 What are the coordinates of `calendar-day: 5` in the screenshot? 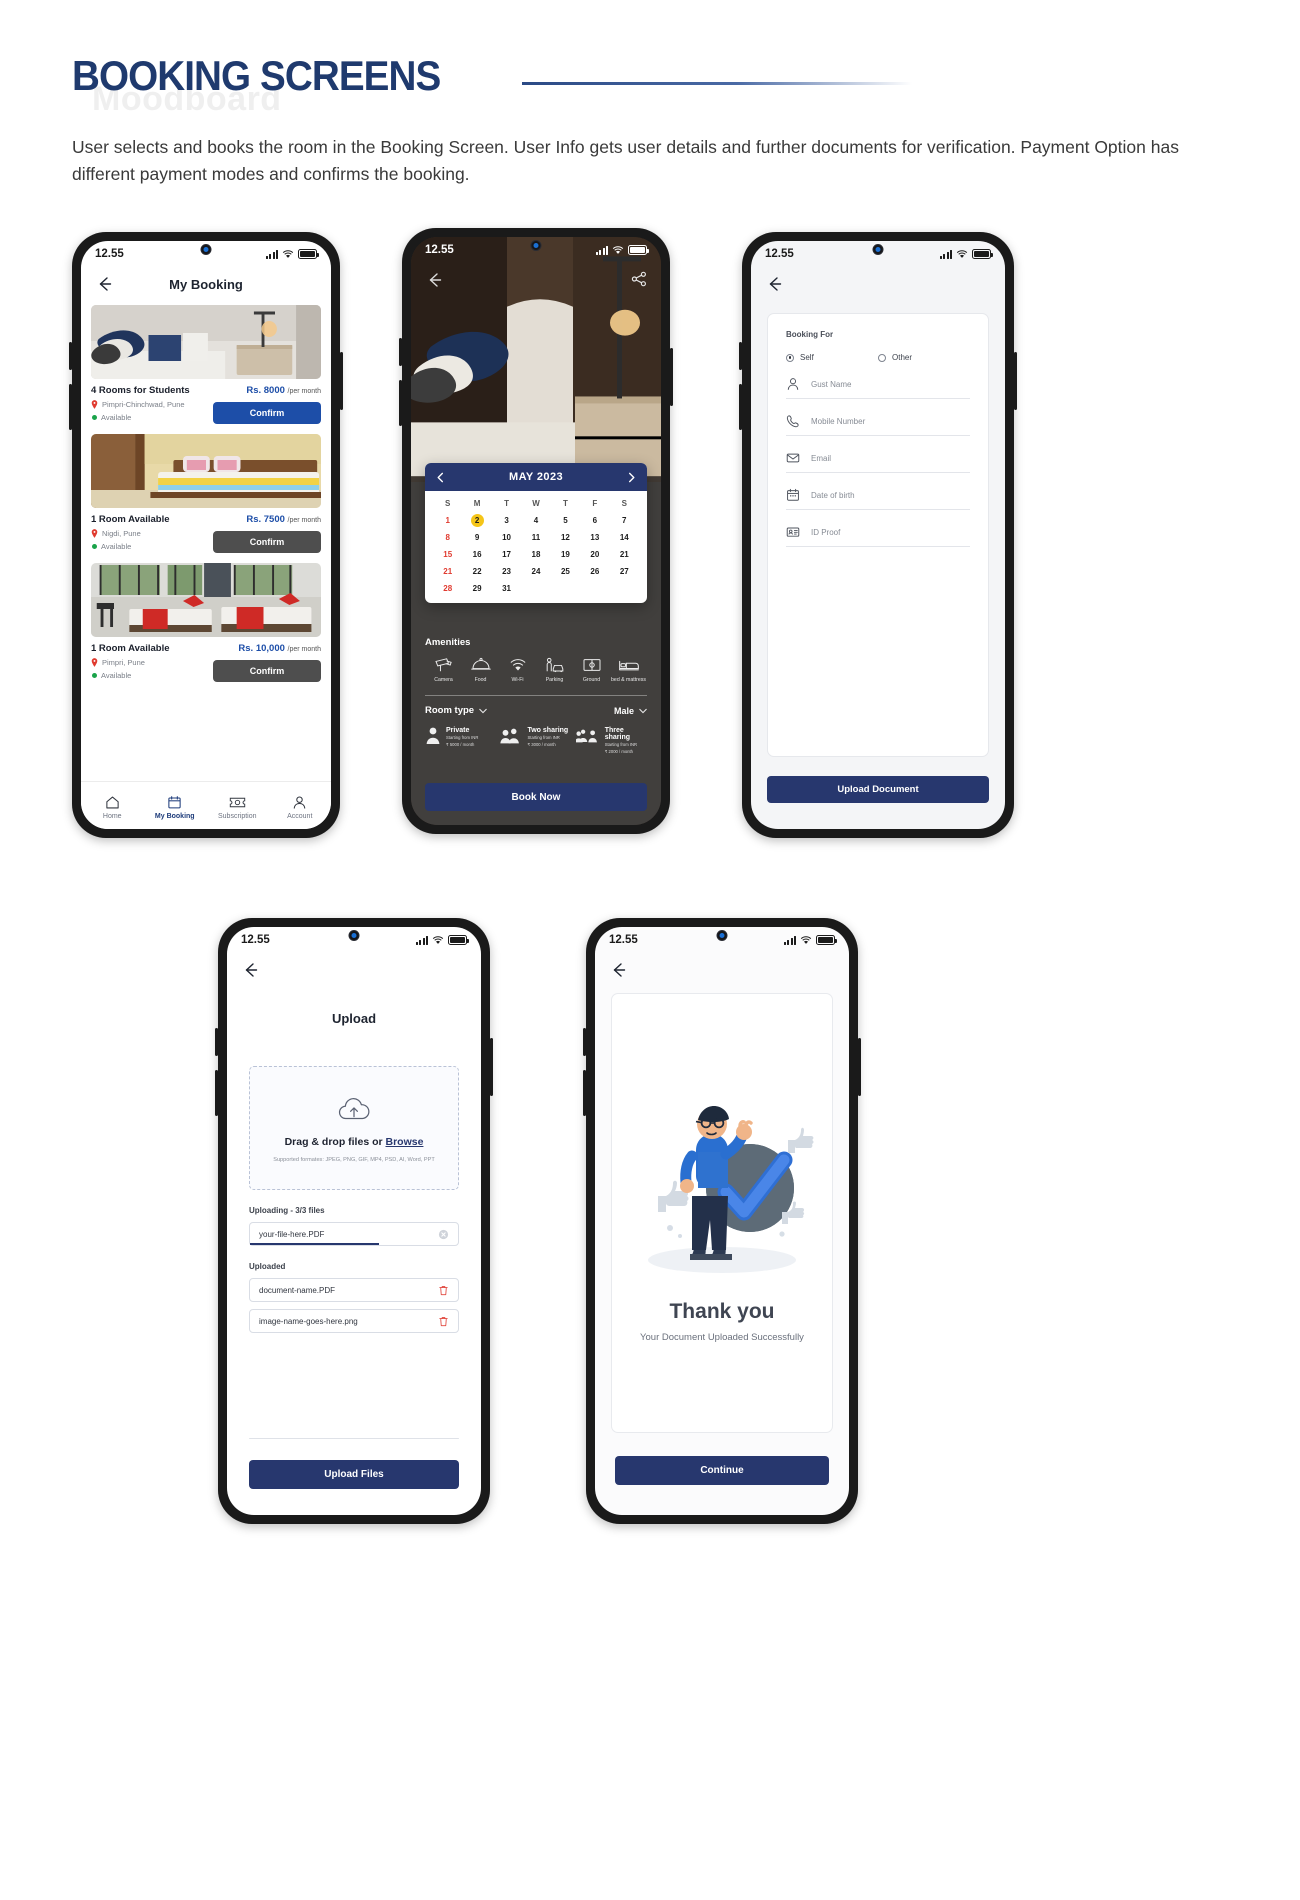 It's located at (565, 520).